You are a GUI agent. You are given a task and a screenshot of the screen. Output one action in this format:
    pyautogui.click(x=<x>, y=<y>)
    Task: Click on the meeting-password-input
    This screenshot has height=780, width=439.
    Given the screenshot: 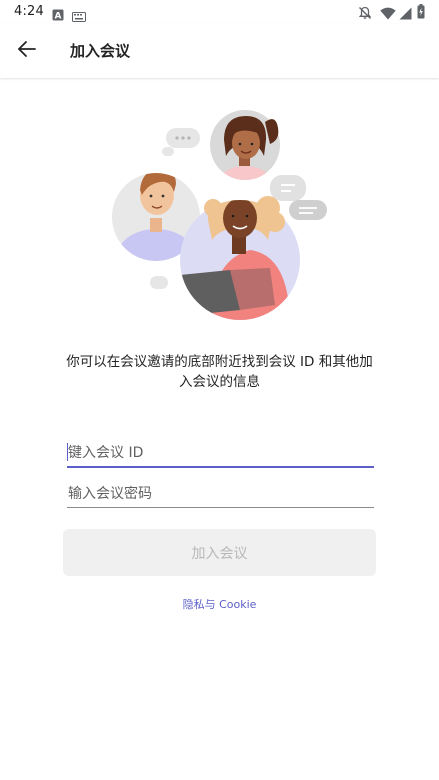 What is the action you would take?
    pyautogui.click(x=220, y=494)
    